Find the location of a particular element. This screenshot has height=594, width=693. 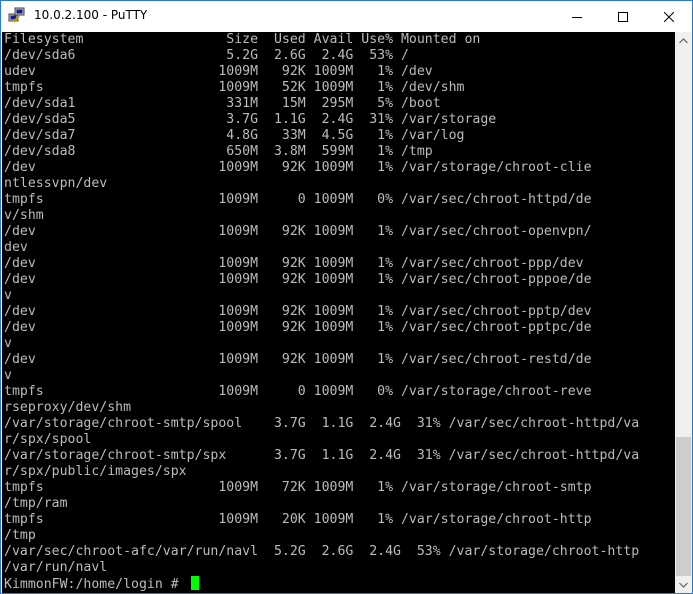

terminal-line: /dev/sda6 5.2G 2.6G 2.4G 53% / is located at coordinates (206, 55).